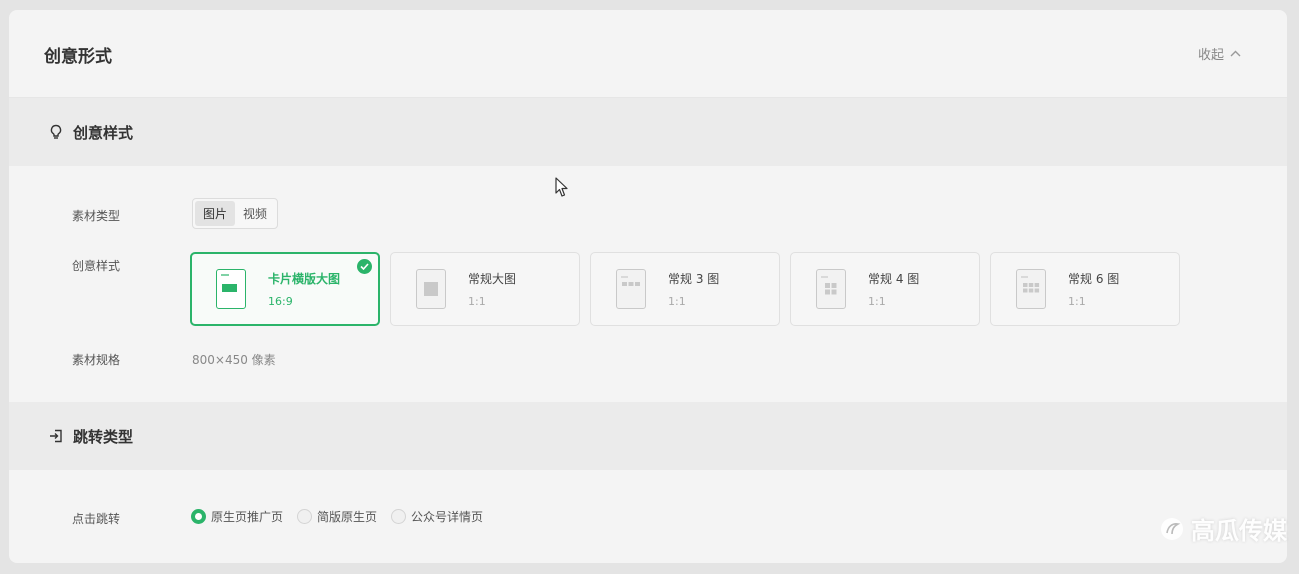 This screenshot has height=574, width=1299. I want to click on collapse-label: 收起, so click(1210, 55).